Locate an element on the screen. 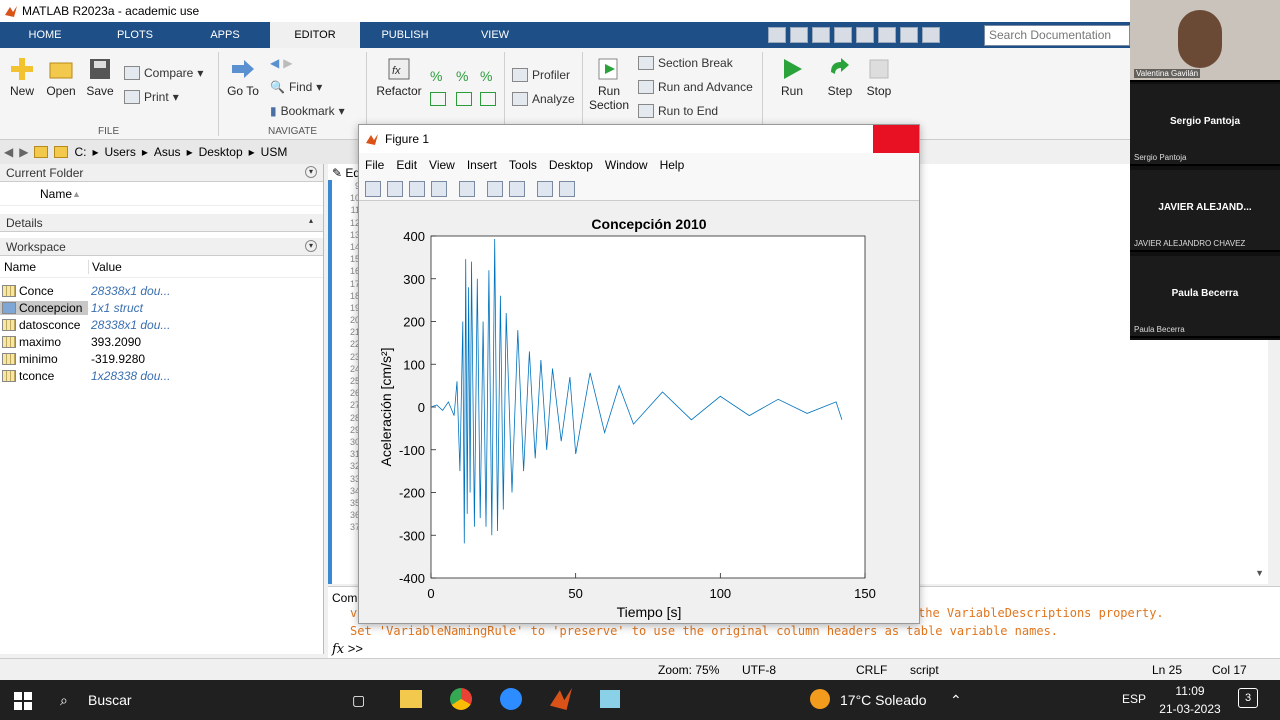 This screenshot has width=1280, height=720. pointer-icon is located at coordinates (545, 188).